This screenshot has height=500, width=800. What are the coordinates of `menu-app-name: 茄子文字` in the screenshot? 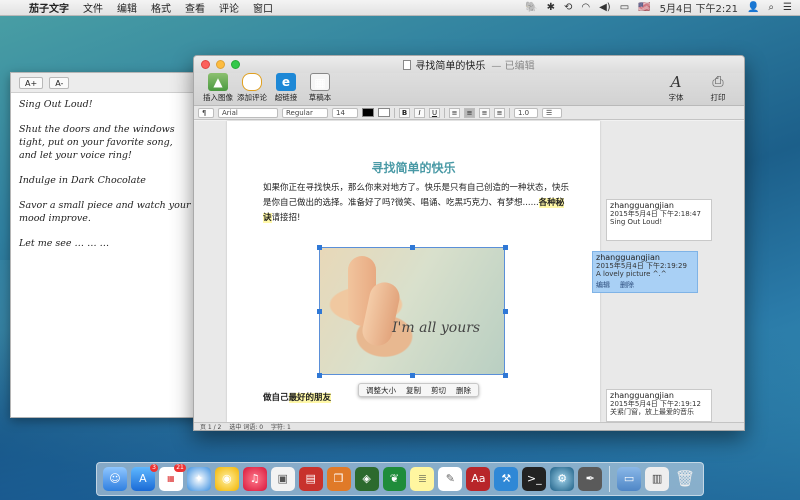 It's located at (49, 7).